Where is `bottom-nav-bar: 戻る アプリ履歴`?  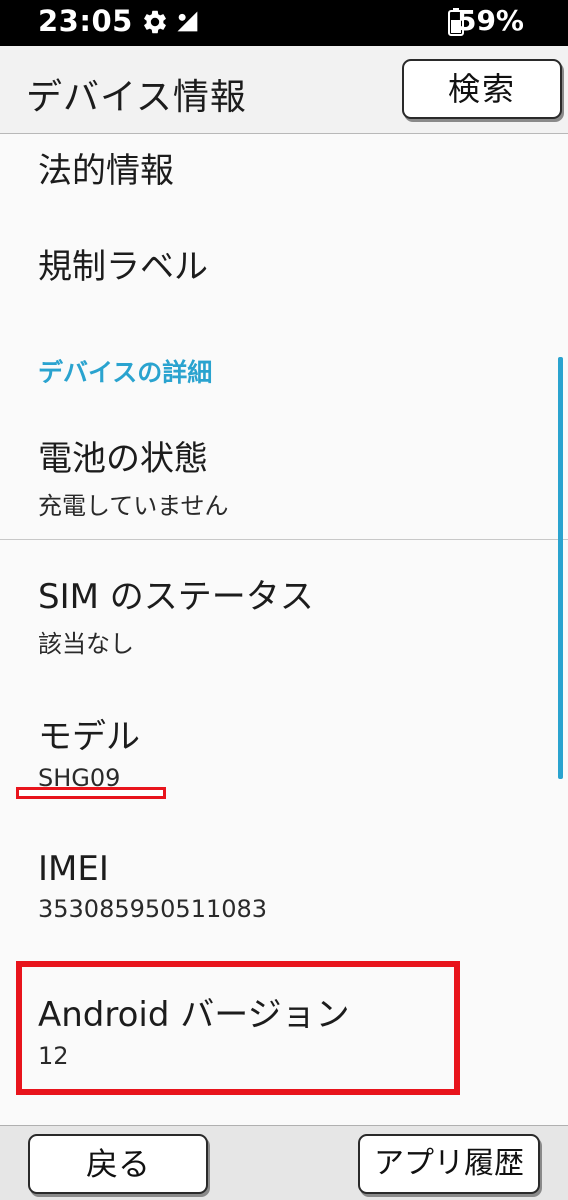 bottom-nav-bar: 戻る アプリ履歴 is located at coordinates (284, 1162).